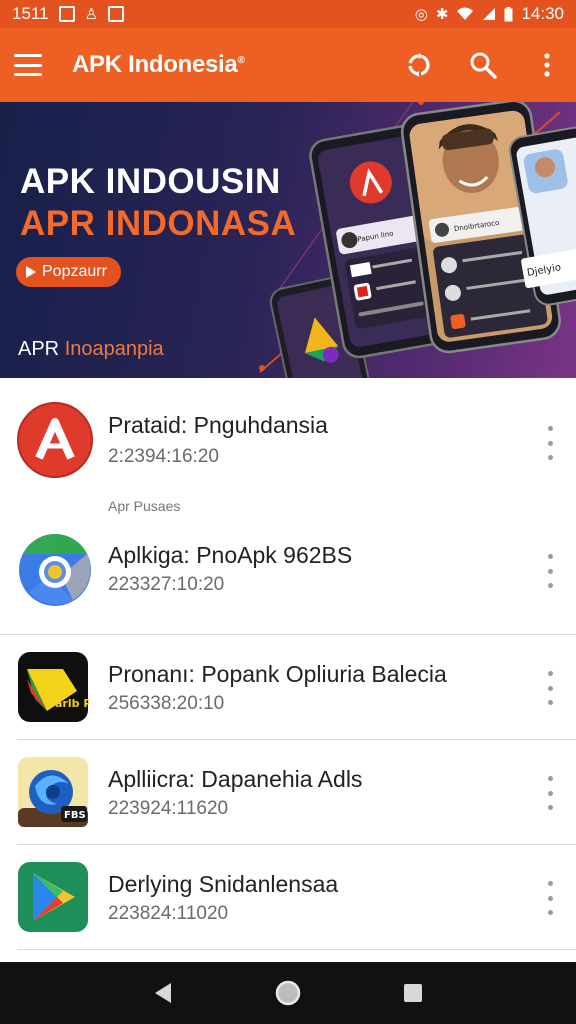  I want to click on play-arrow-logo-icon: arlb PFY, so click(62, 687).